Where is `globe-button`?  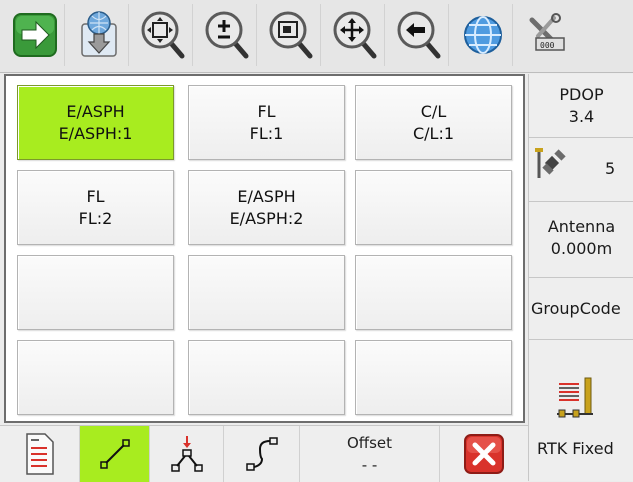 globe-button is located at coordinates (483, 35).